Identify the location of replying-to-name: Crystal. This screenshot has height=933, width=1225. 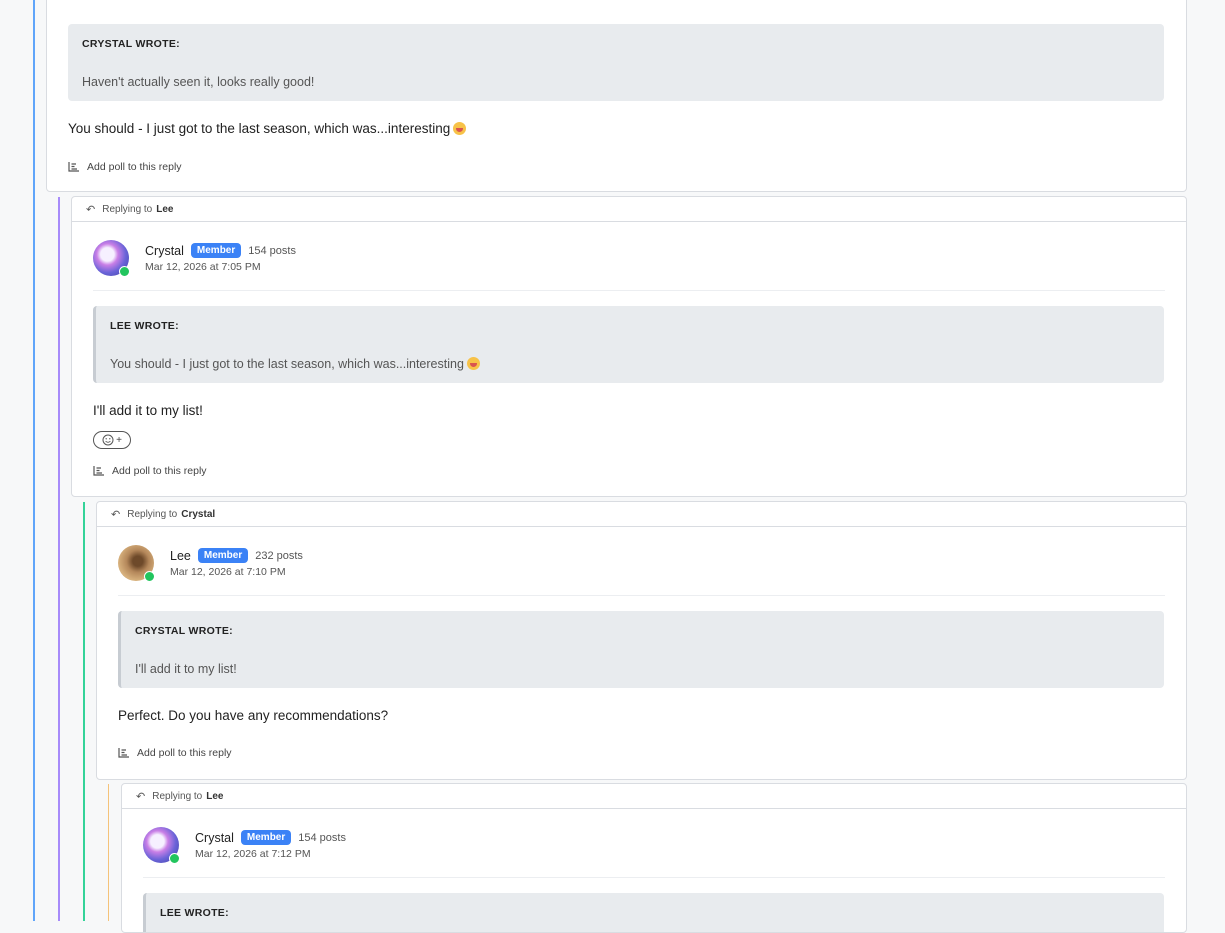
(198, 514).